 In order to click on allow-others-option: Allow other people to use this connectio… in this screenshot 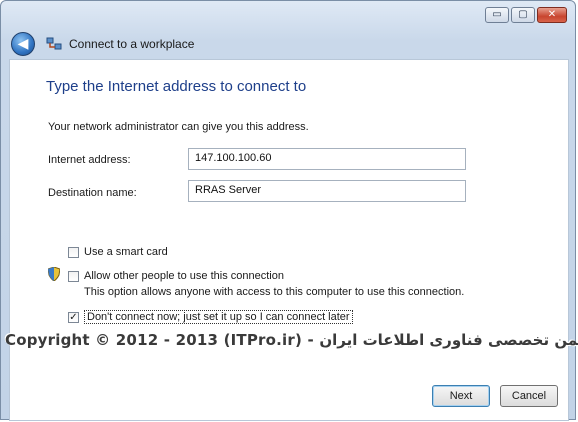, I will do `click(176, 276)`.